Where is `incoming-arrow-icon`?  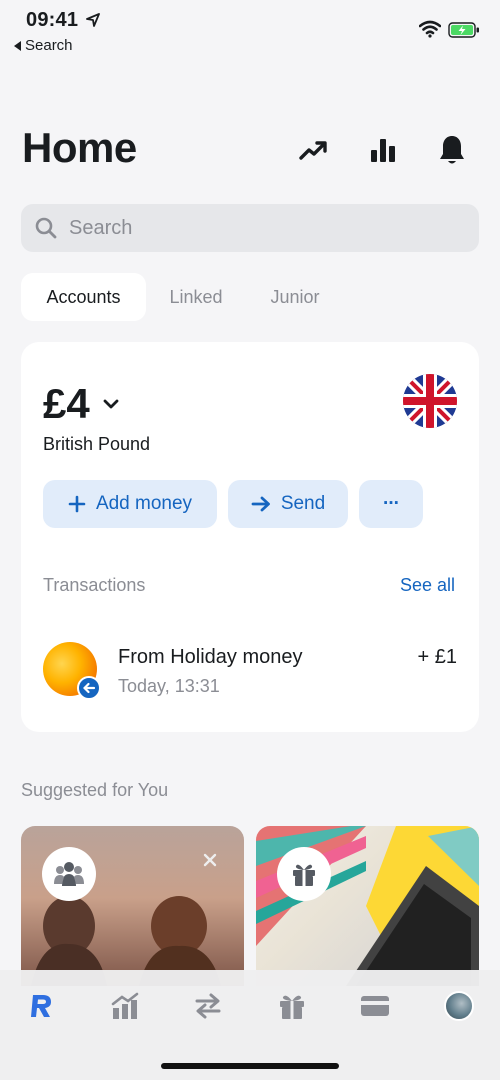
incoming-arrow-icon is located at coordinates (89, 688).